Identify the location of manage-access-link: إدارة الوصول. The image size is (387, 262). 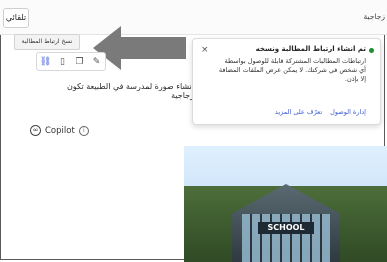
(348, 112).